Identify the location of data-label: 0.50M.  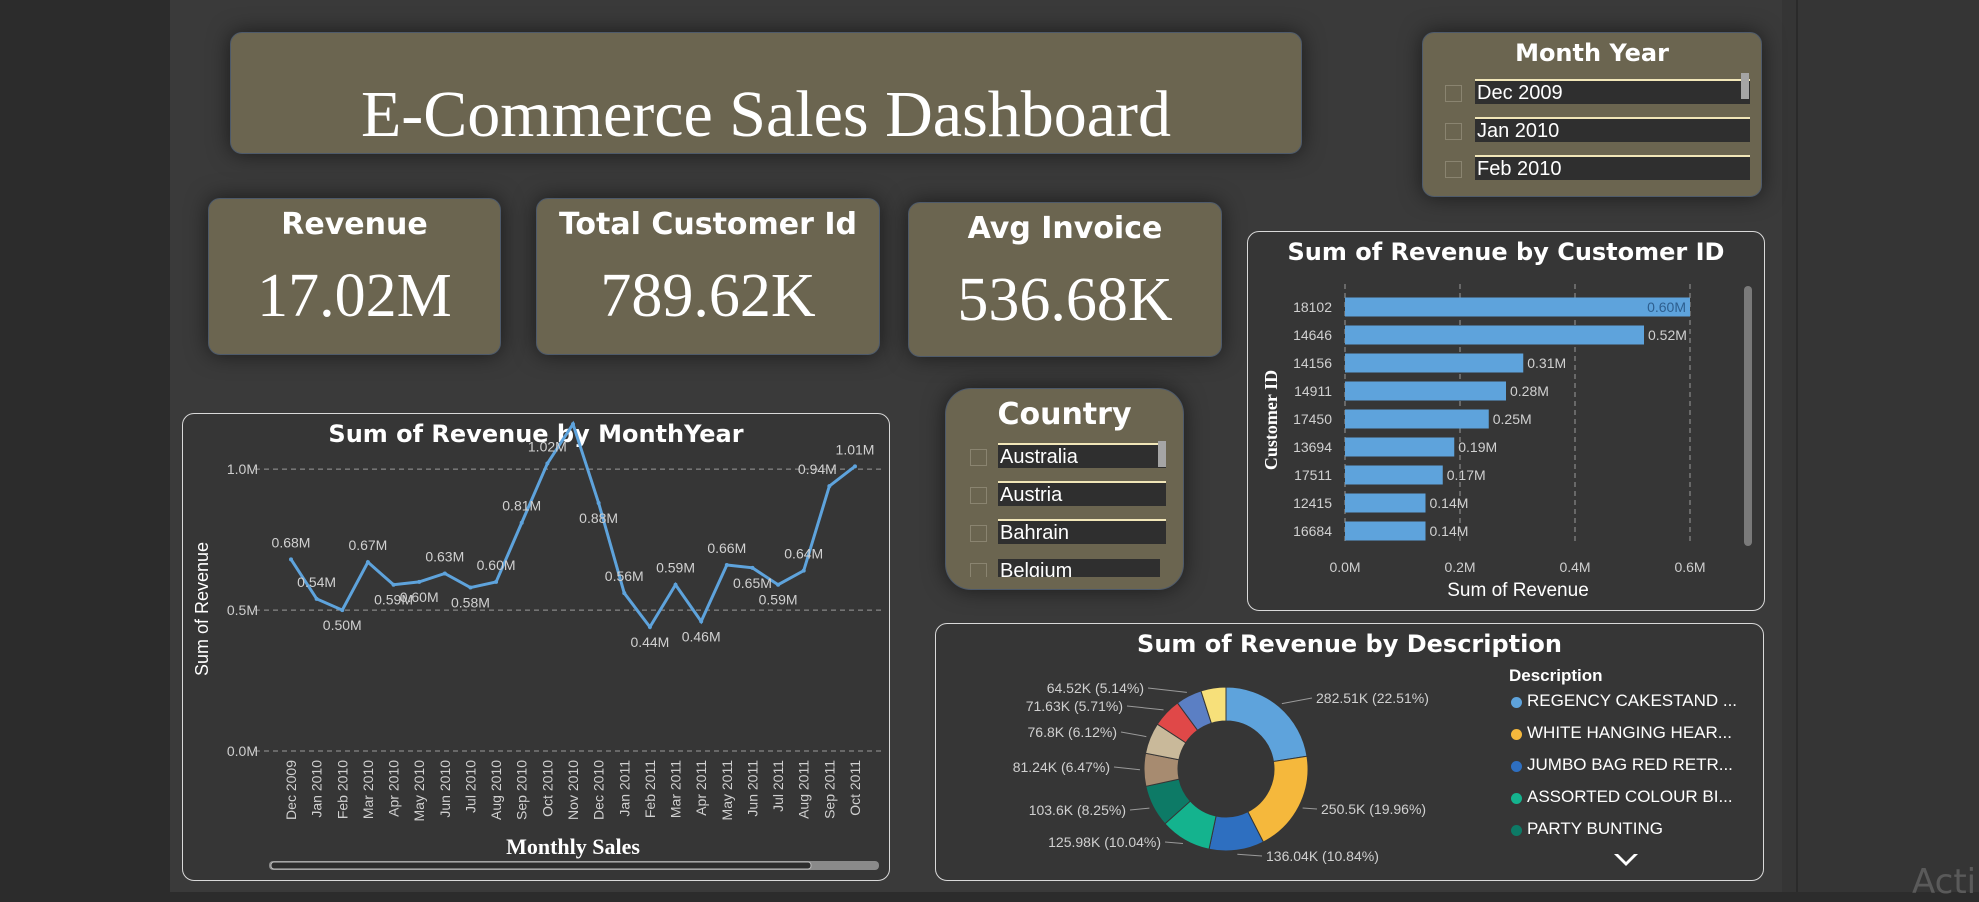
(342, 625).